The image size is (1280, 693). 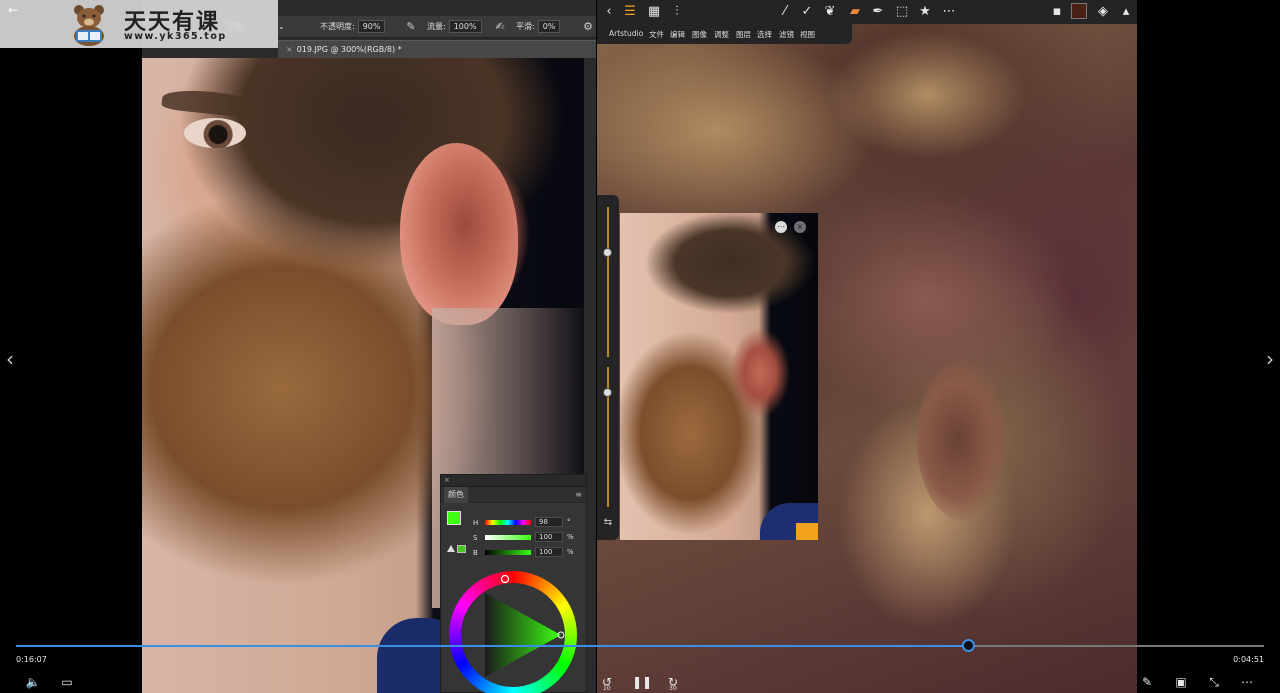 What do you see at coordinates (175, 36) in the screenshot?
I see `watermark-url: www.yk365.top` at bounding box center [175, 36].